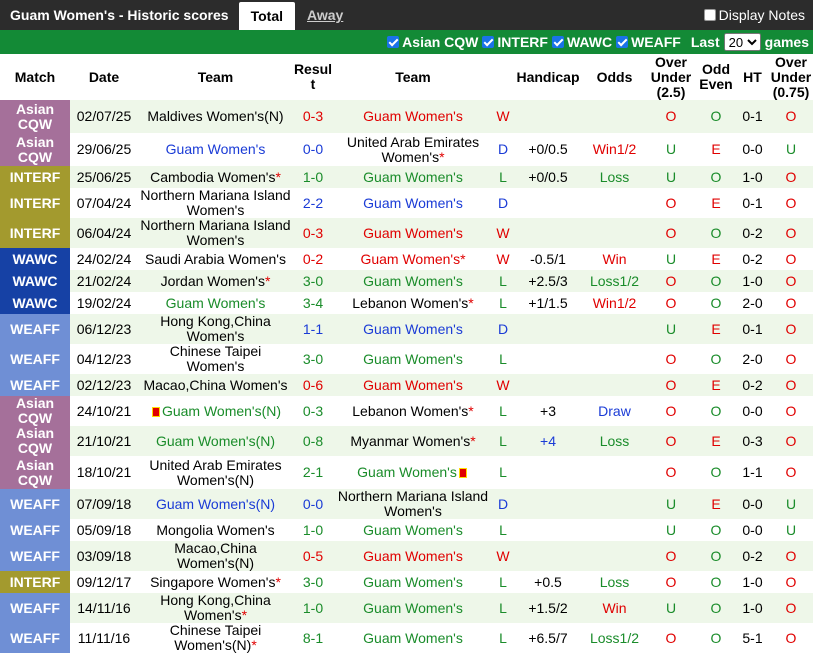 This screenshot has height=670, width=813. Describe the element at coordinates (581, 42) in the screenshot. I see `filter-wawc: WAWC` at that location.